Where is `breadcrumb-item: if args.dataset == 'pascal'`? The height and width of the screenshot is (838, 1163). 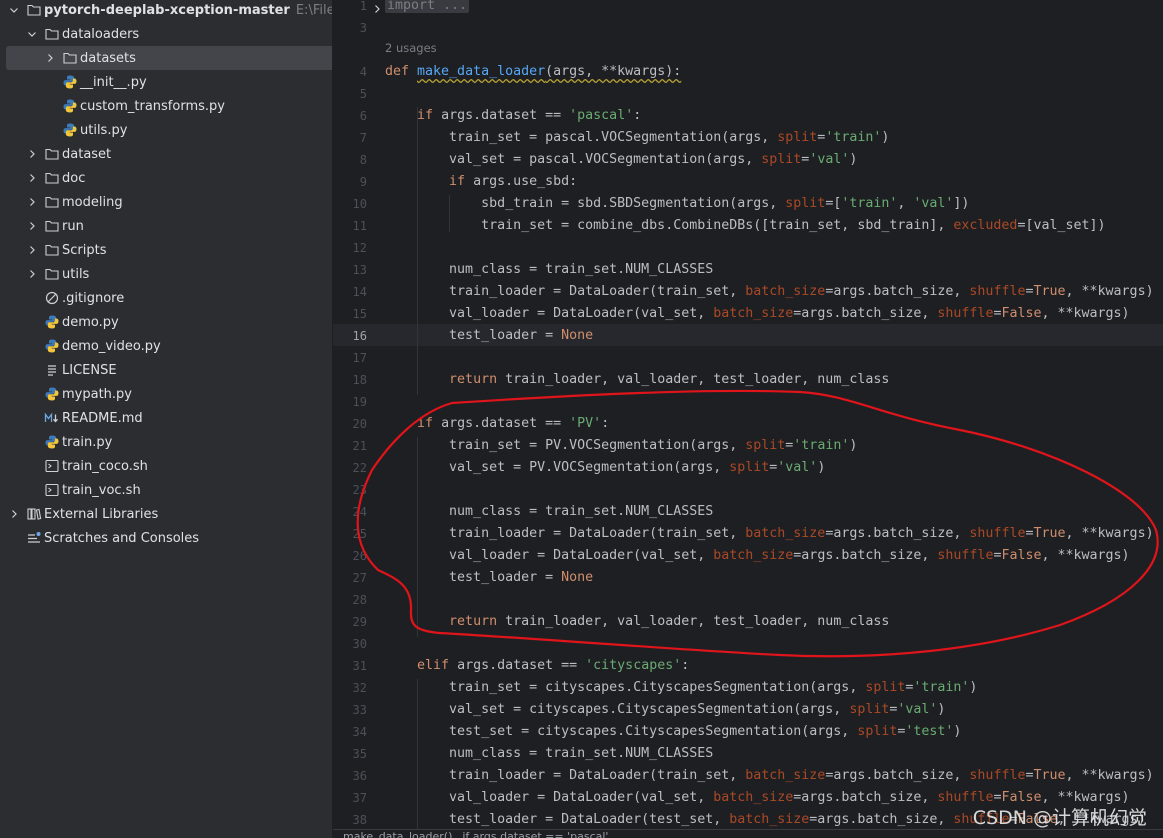 breadcrumb-item: if args.dataset == 'pascal' is located at coordinates (535, 834).